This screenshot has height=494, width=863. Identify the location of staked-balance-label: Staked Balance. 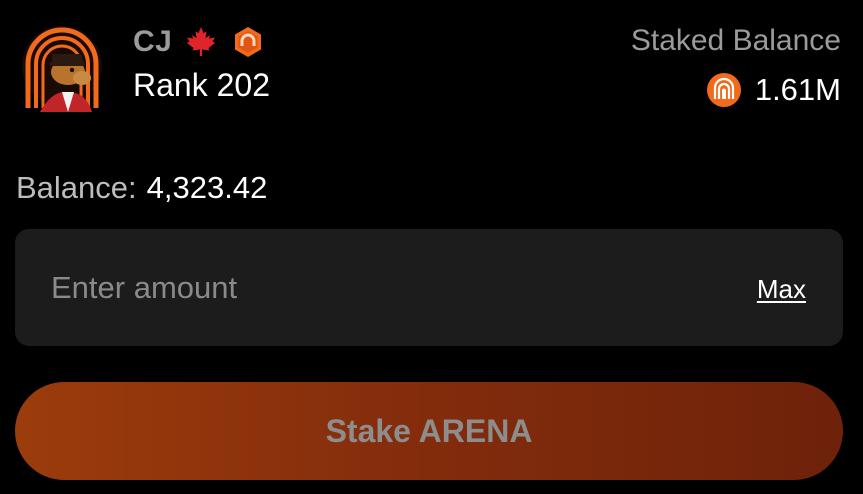
(735, 40).